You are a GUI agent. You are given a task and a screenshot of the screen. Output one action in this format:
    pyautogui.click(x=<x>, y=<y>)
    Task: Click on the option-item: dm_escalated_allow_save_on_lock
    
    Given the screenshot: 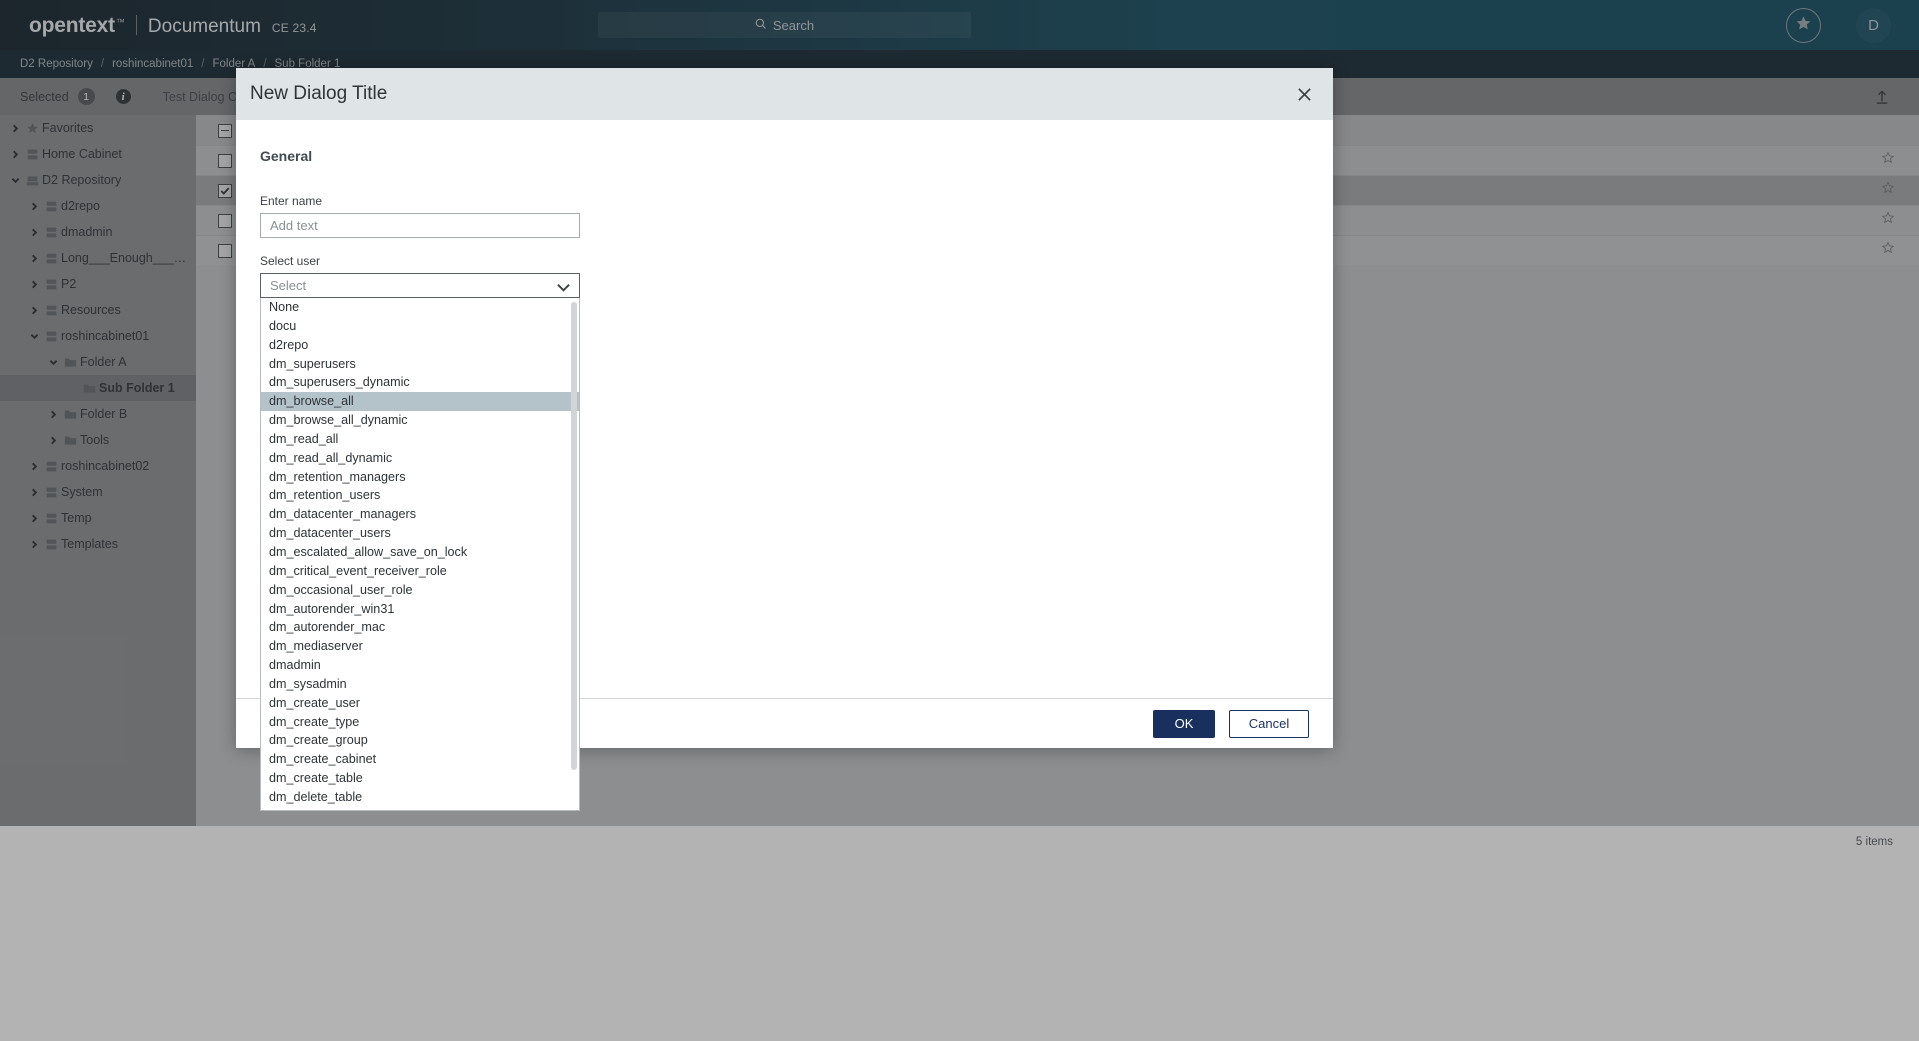 What is the action you would take?
    pyautogui.click(x=420, y=552)
    